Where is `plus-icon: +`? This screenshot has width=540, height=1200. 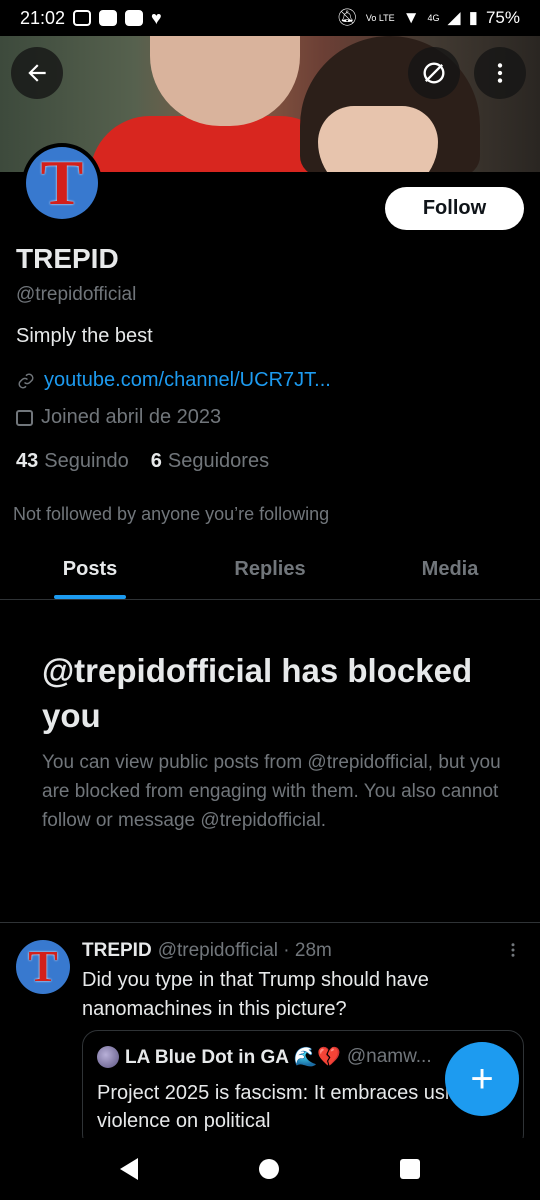 plus-icon: + is located at coordinates (482, 1078).